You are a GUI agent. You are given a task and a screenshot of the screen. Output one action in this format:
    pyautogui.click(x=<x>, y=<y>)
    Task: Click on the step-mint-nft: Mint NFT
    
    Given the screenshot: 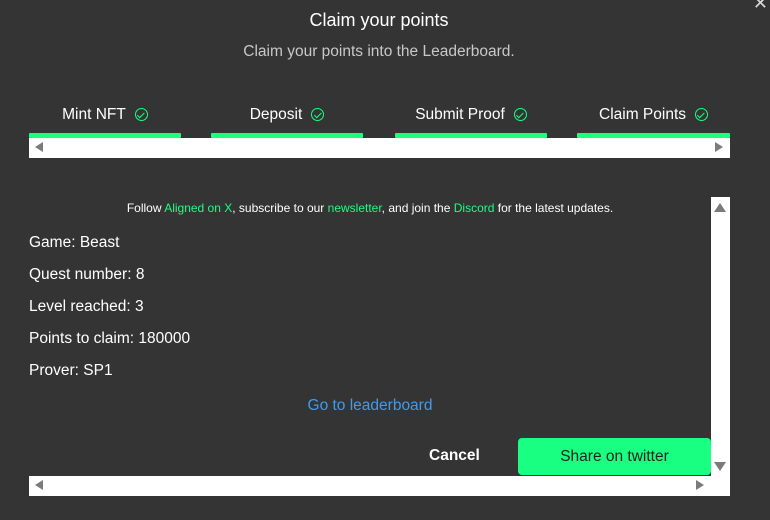 What is the action you would take?
    pyautogui.click(x=105, y=119)
    